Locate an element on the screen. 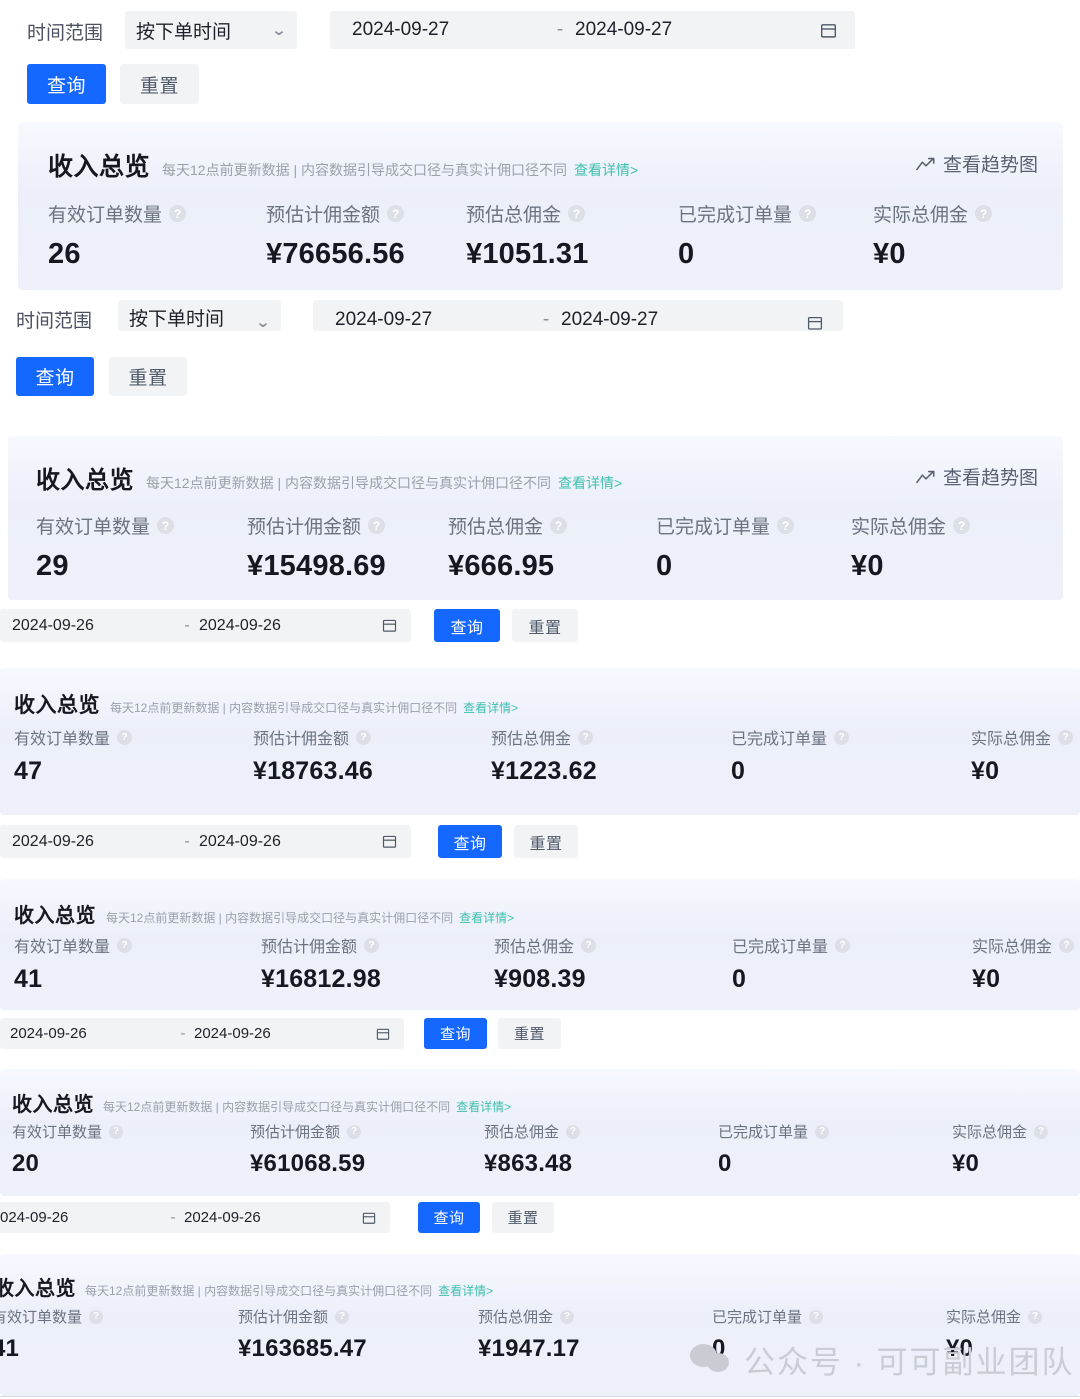  date-to-2: 2024-09-27 is located at coordinates (609, 320).